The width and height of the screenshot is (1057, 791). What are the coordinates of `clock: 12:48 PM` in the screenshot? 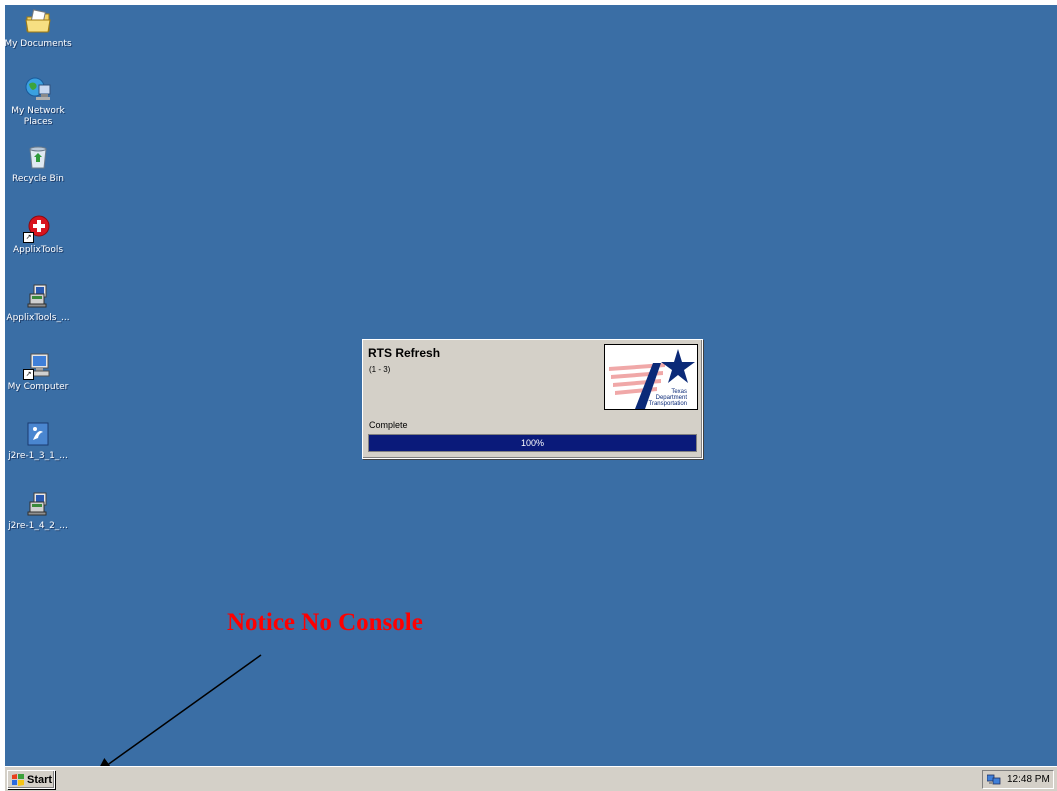 It's located at (1028, 779).